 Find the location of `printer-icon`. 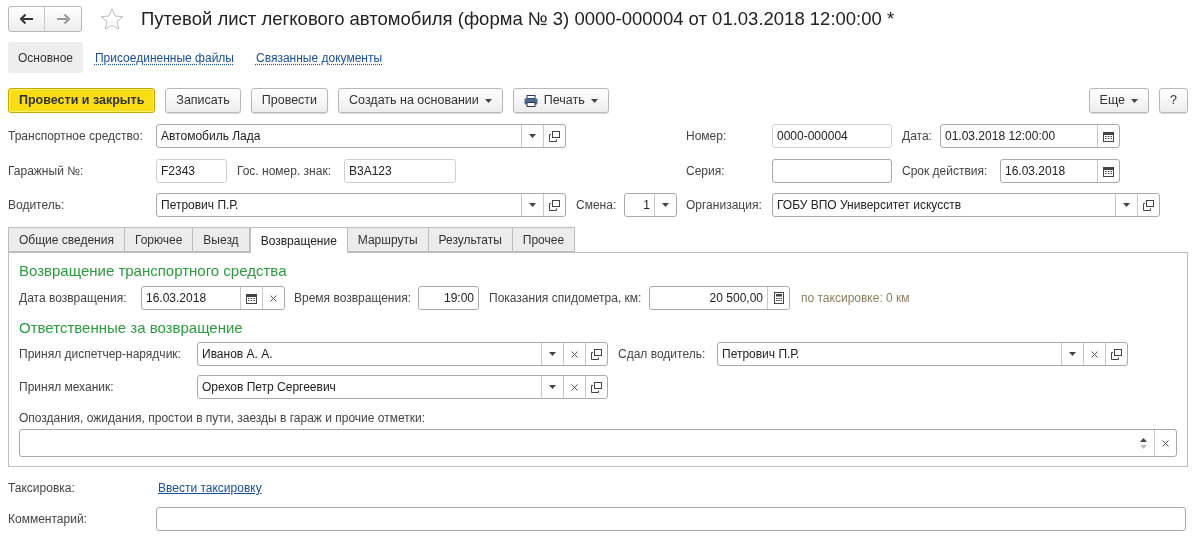

printer-icon is located at coordinates (530, 100).